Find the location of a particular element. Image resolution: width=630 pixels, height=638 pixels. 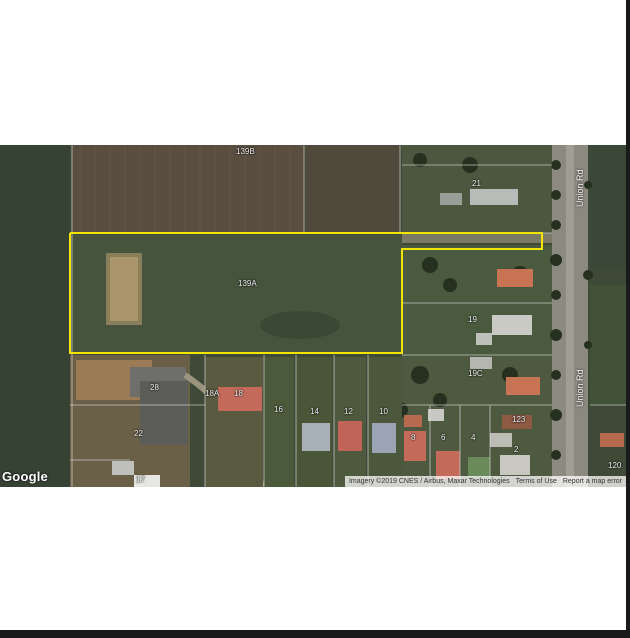

parcel-label-8: 8 is located at coordinates (413, 437).